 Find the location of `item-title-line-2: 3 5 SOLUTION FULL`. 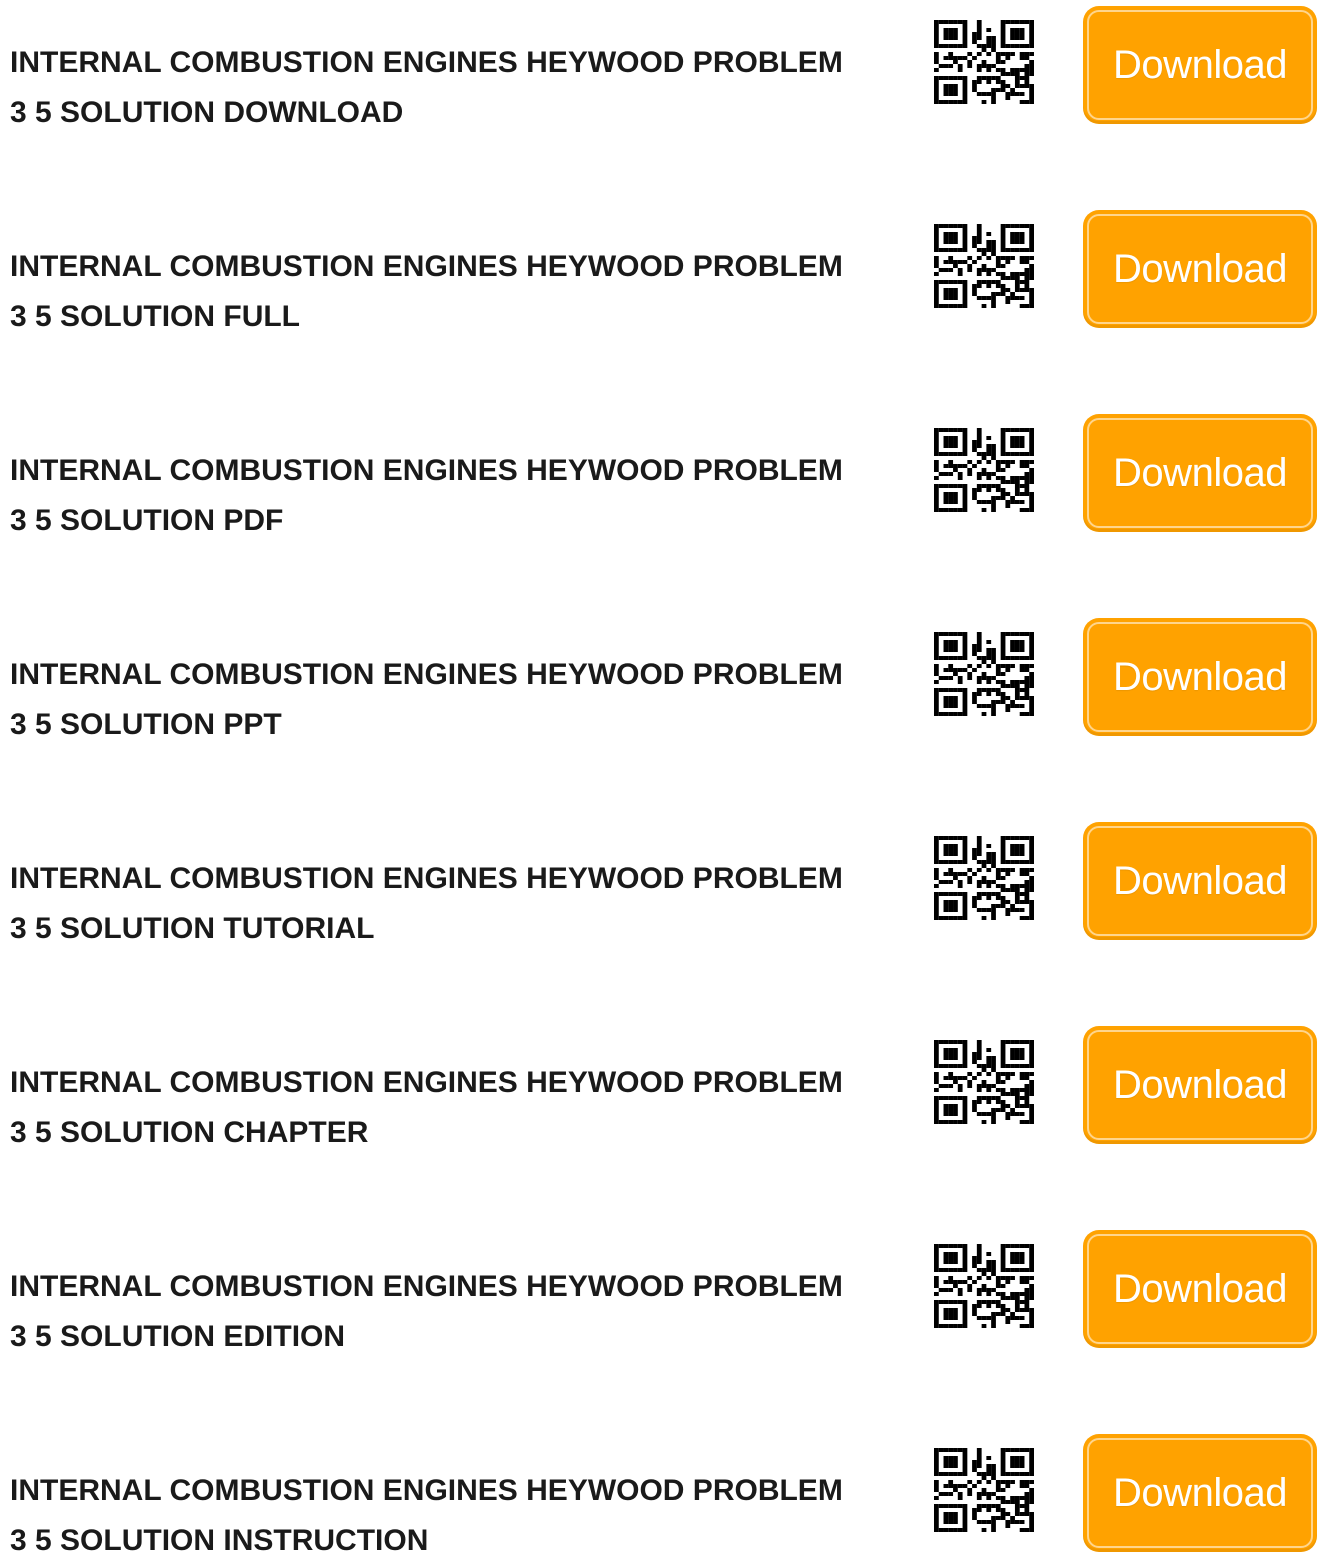

item-title-line-2: 3 5 SOLUTION FULL is located at coordinates (155, 316).